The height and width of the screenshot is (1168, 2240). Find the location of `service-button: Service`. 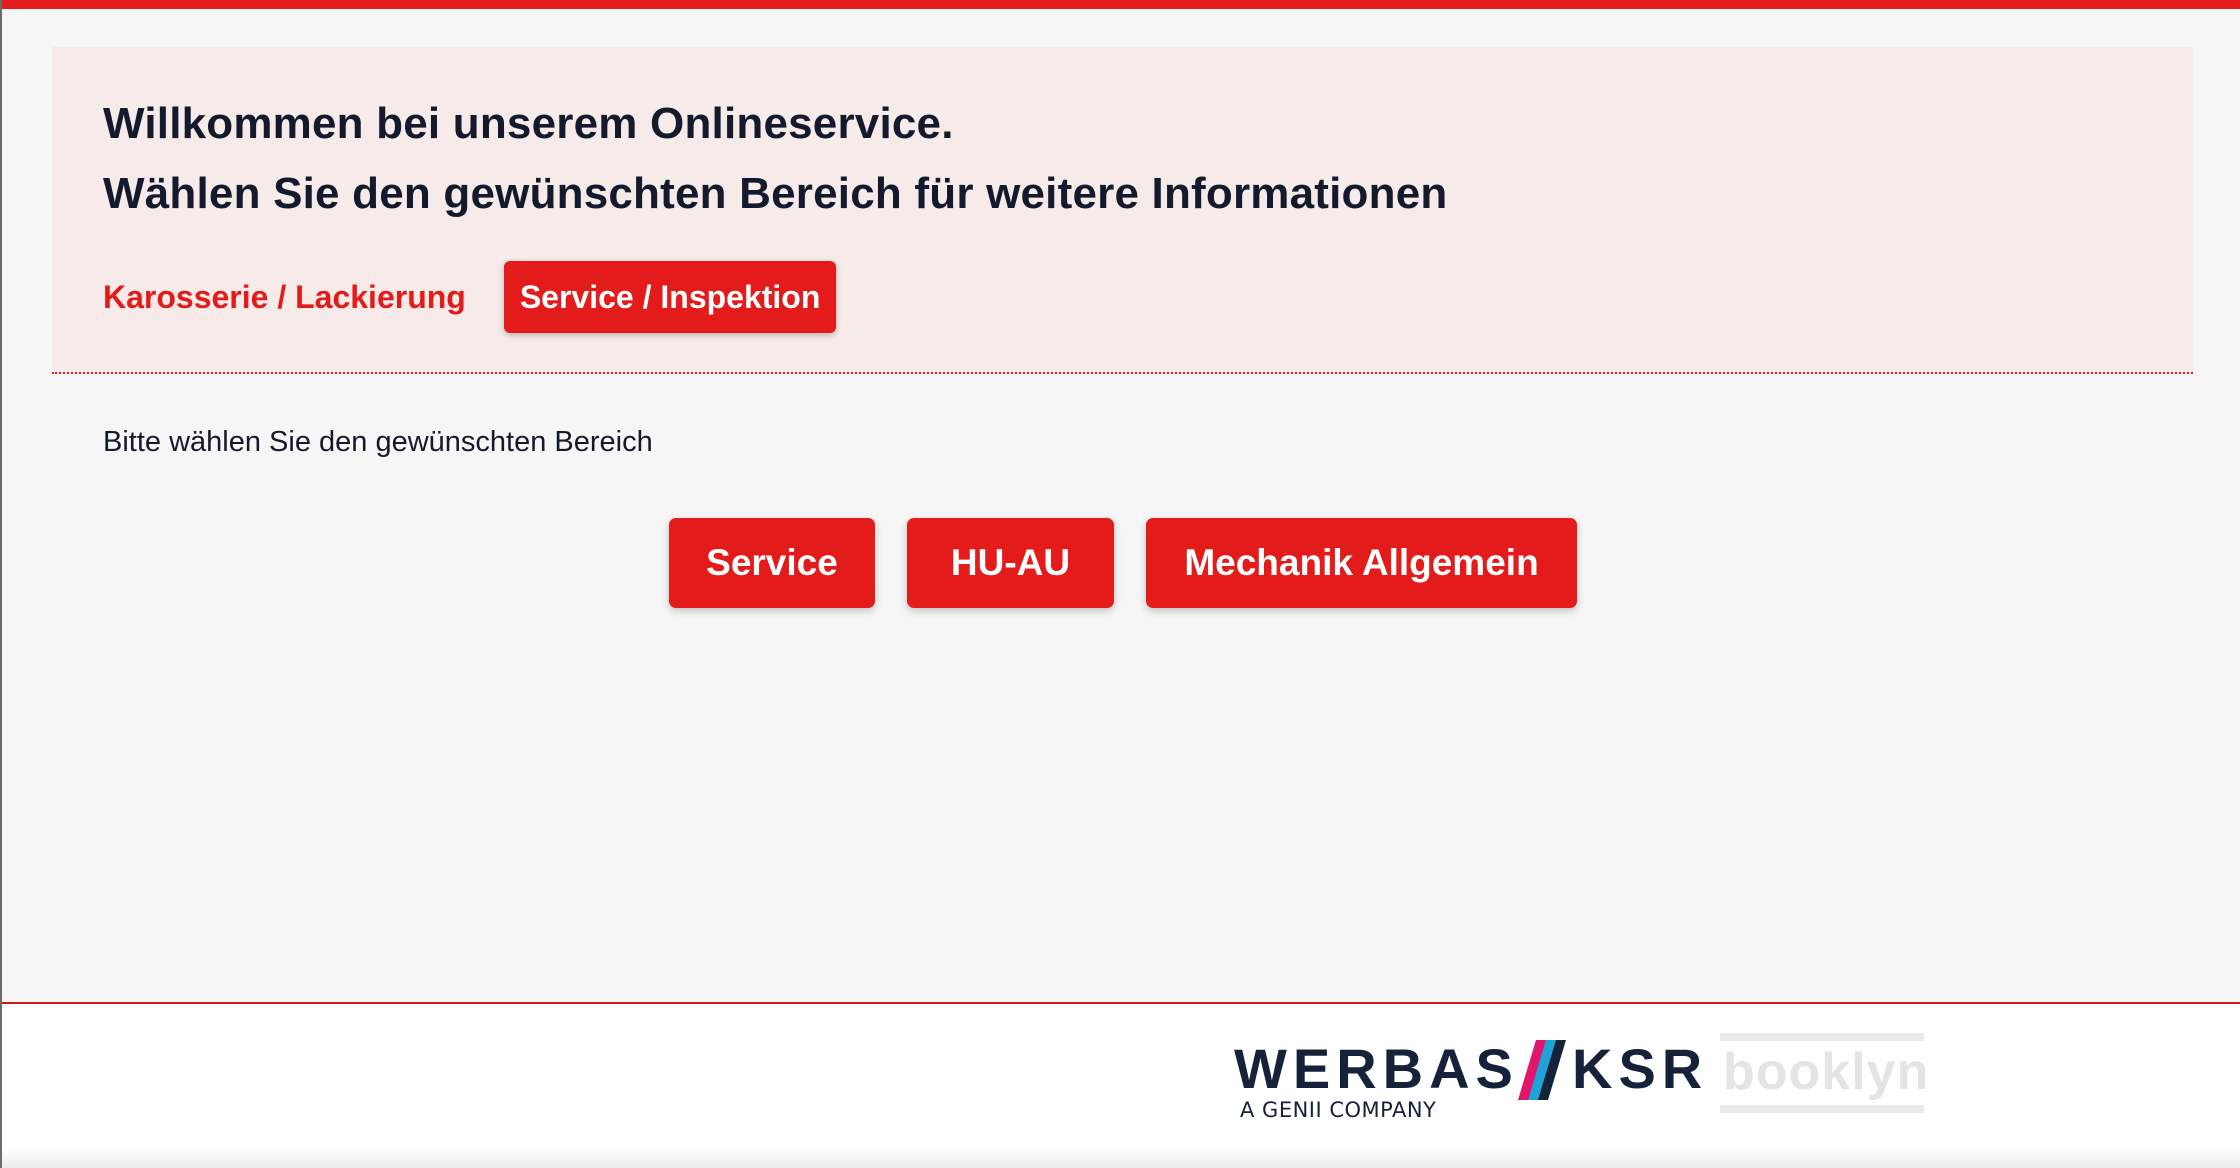

service-button: Service is located at coordinates (772, 563).